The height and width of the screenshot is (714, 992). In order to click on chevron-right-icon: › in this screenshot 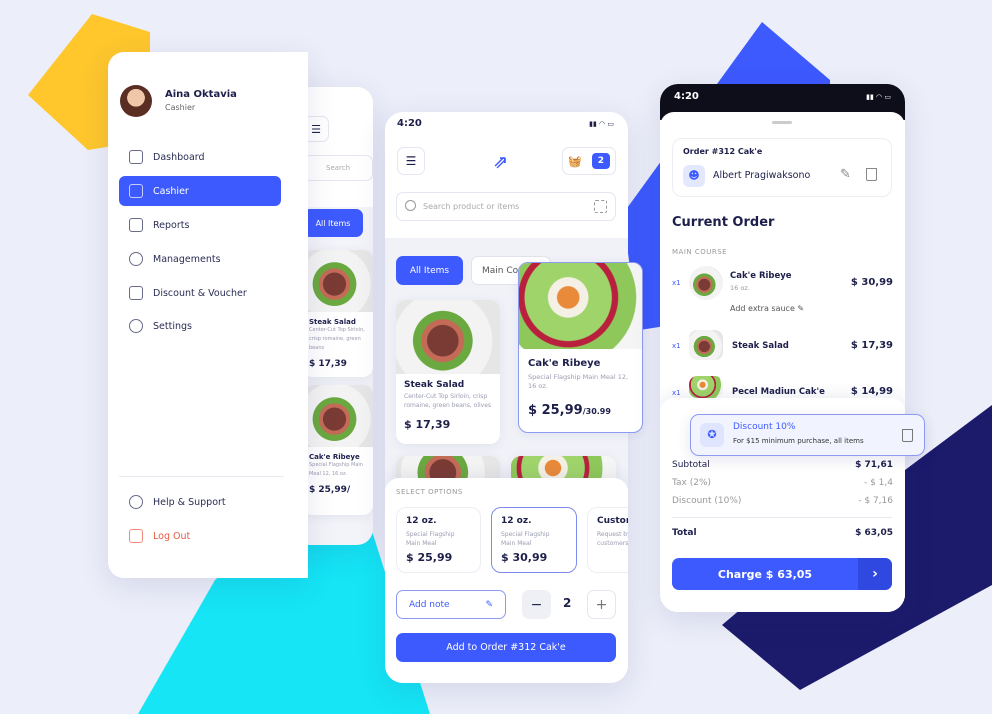, I will do `click(875, 574)`.